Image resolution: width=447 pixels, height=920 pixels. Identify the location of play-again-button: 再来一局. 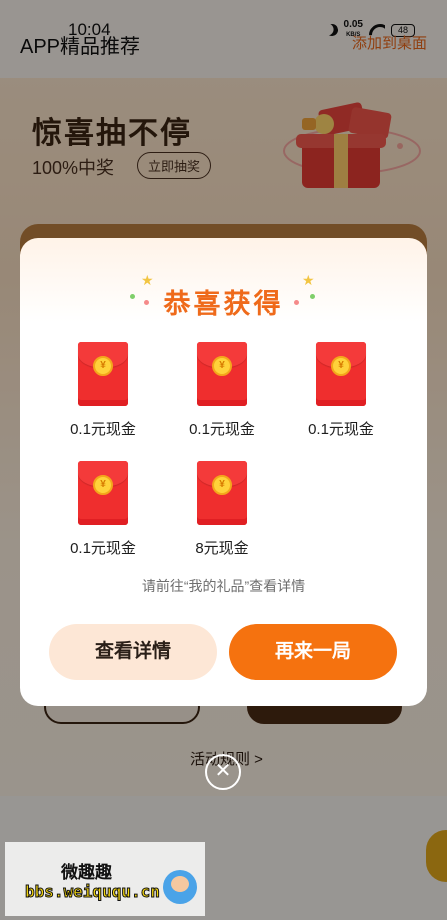
(313, 652).